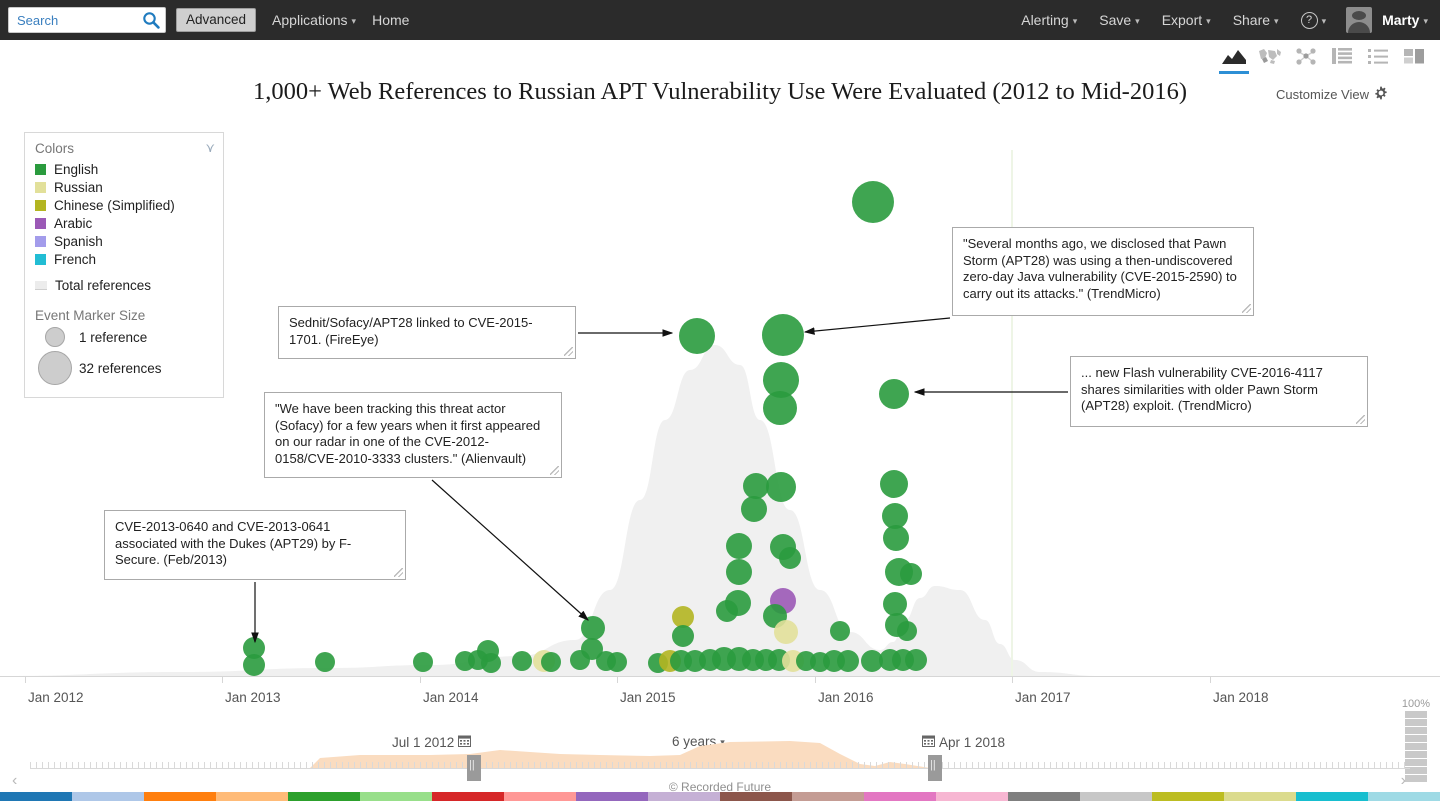 This screenshot has height=801, width=1440. Describe the element at coordinates (720, 676) in the screenshot. I see `x-axis-line` at that location.